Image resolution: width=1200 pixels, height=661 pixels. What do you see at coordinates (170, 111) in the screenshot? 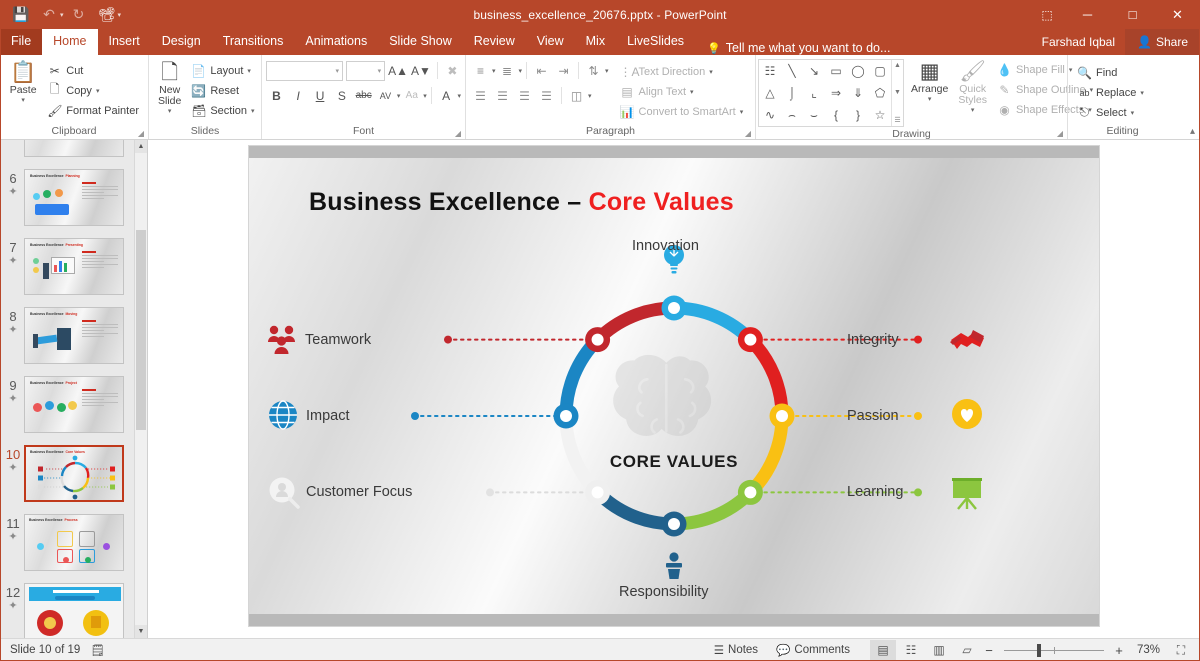
I see `new-slide-dropdown-caret-icon: ▾` at bounding box center [170, 111].